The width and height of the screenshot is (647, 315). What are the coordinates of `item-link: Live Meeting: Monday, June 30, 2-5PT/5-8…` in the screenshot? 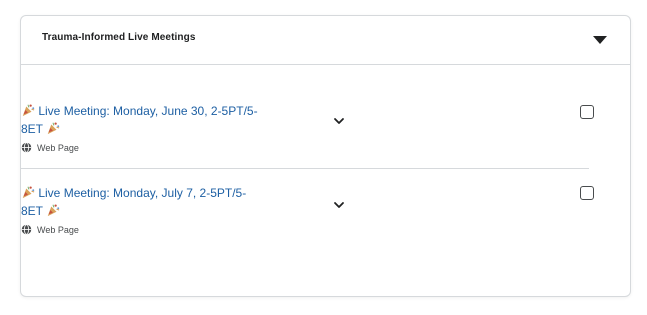 It's located at (141, 120).